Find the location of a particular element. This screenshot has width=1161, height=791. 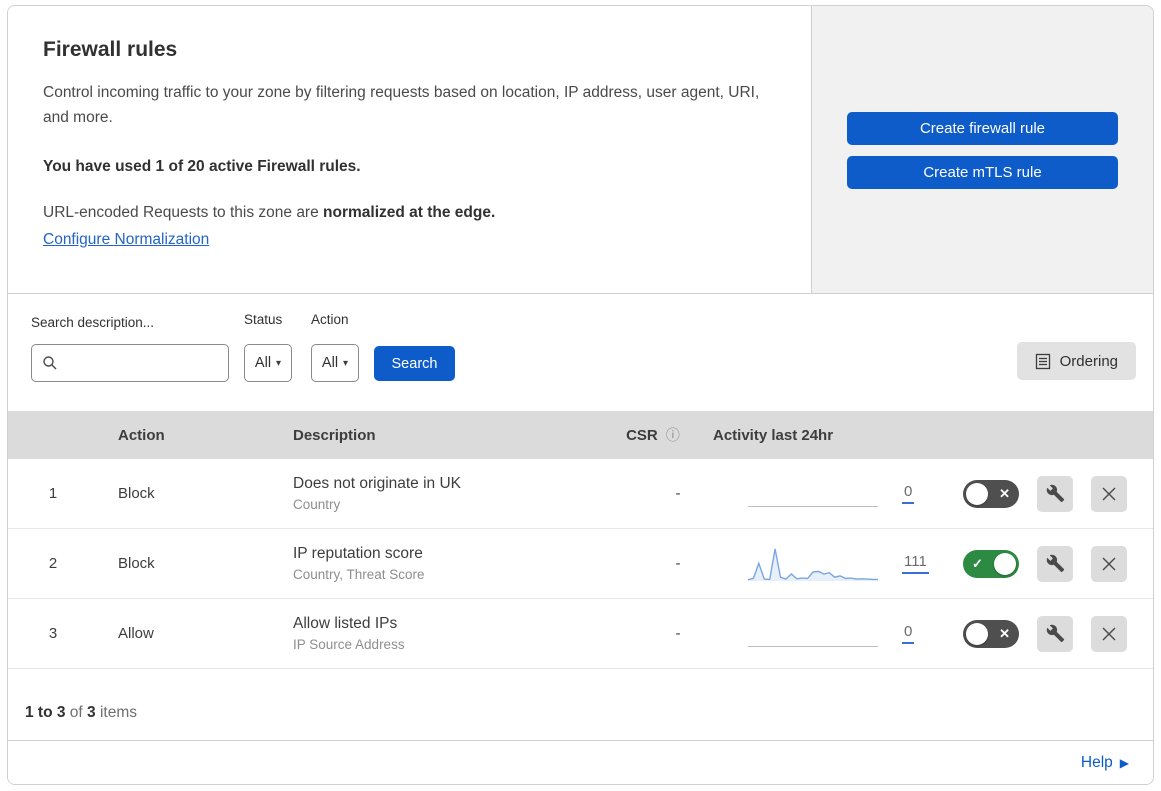

action-label: Action is located at coordinates (330, 319).